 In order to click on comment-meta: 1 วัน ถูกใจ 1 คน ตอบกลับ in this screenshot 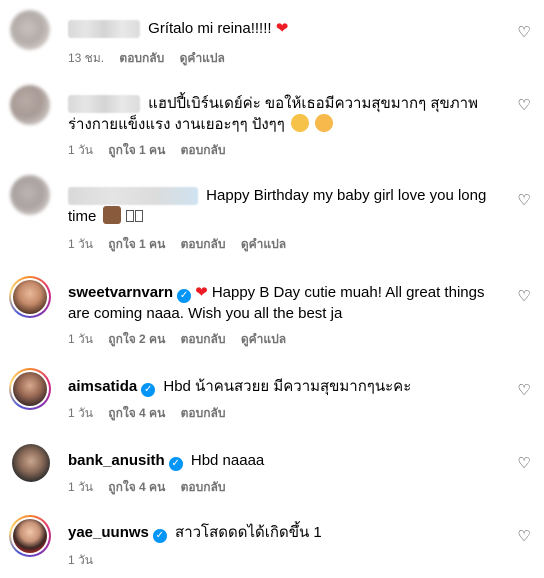, I will do `click(153, 150)`.